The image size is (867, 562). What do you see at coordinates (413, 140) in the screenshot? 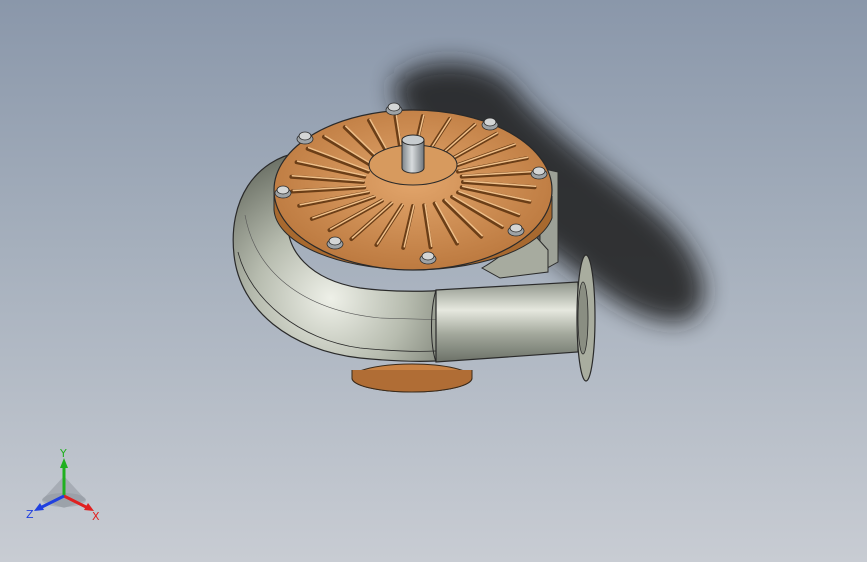
I see `shaft-top` at bounding box center [413, 140].